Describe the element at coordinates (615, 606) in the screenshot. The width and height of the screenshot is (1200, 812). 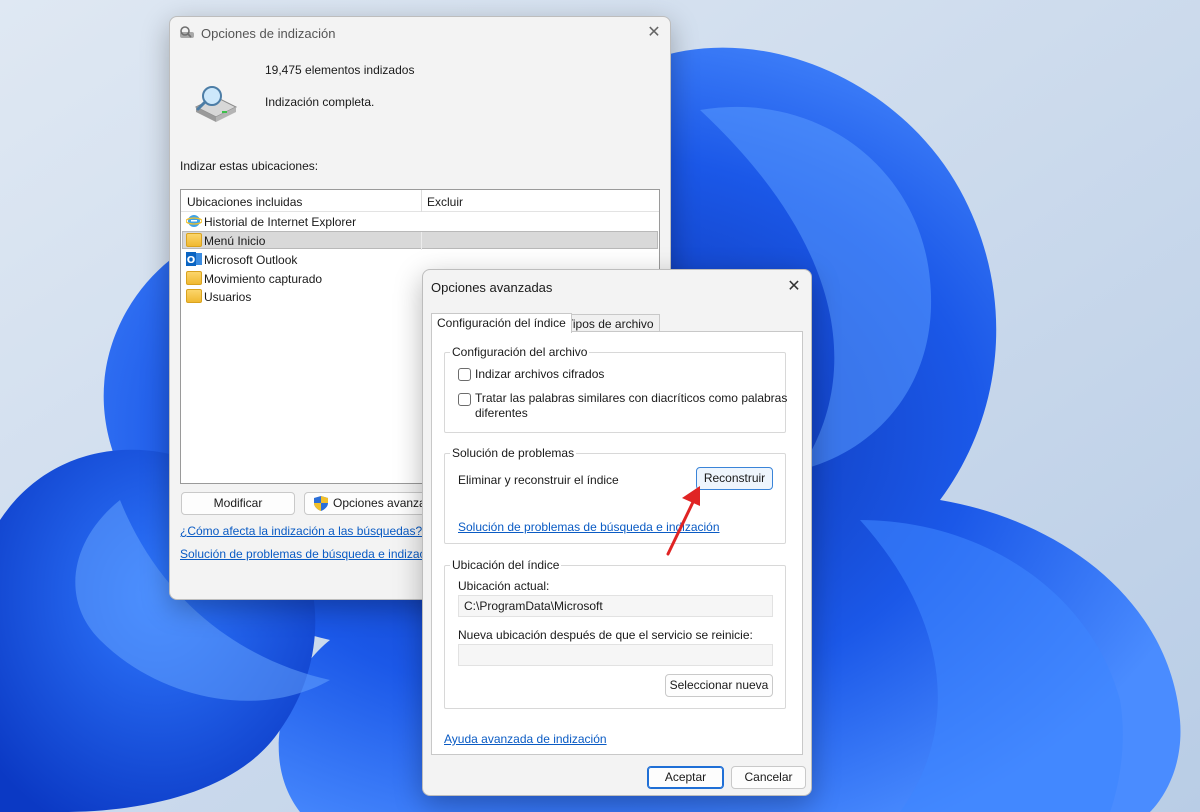
I see `current-location-field: C:\ProgramData\Microsoft` at that location.